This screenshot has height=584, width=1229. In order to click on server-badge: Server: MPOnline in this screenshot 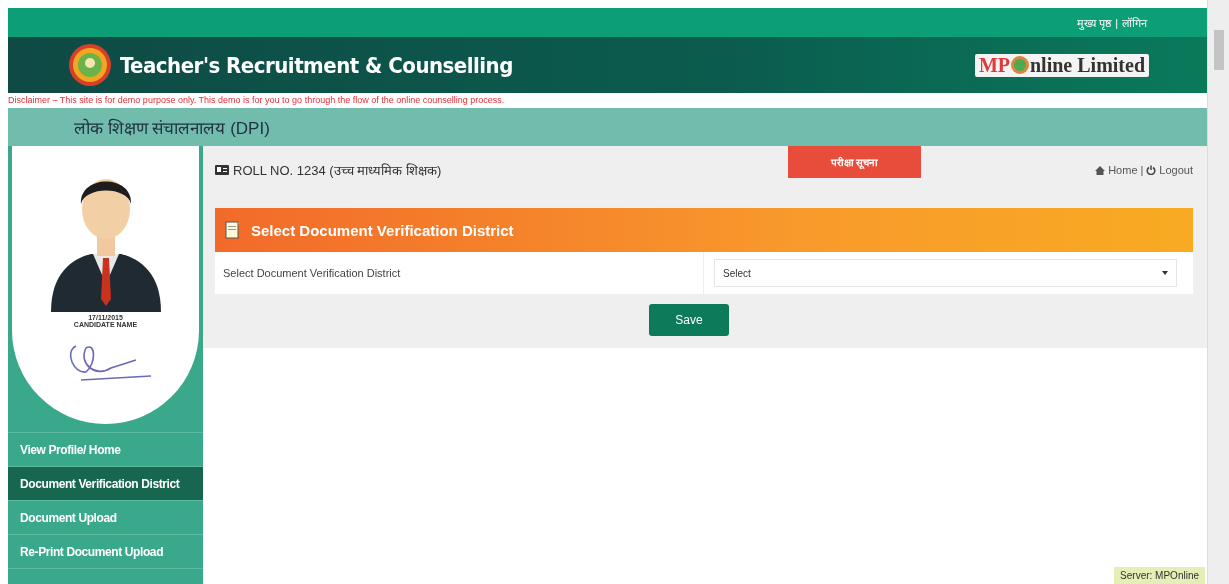, I will do `click(1159, 575)`.